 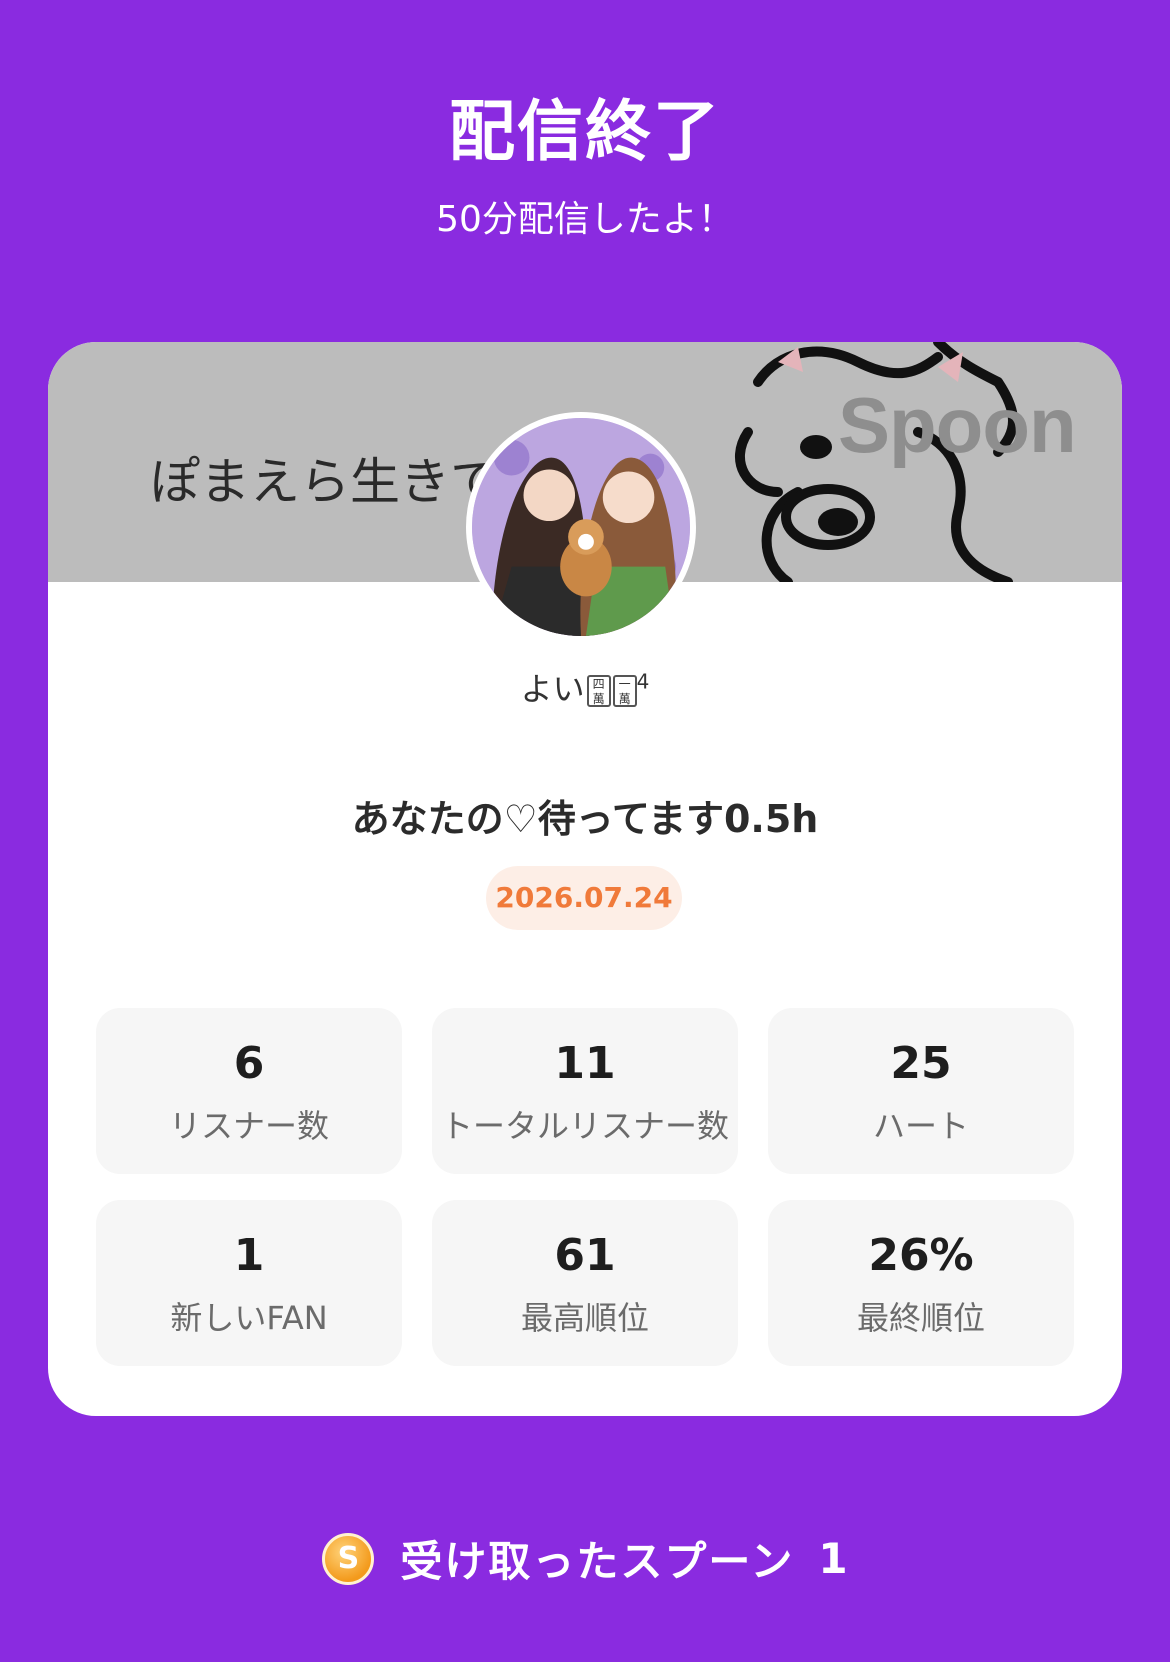 What do you see at coordinates (598, 691) in the screenshot?
I see `mahjong-tile-icon: 四萬` at bounding box center [598, 691].